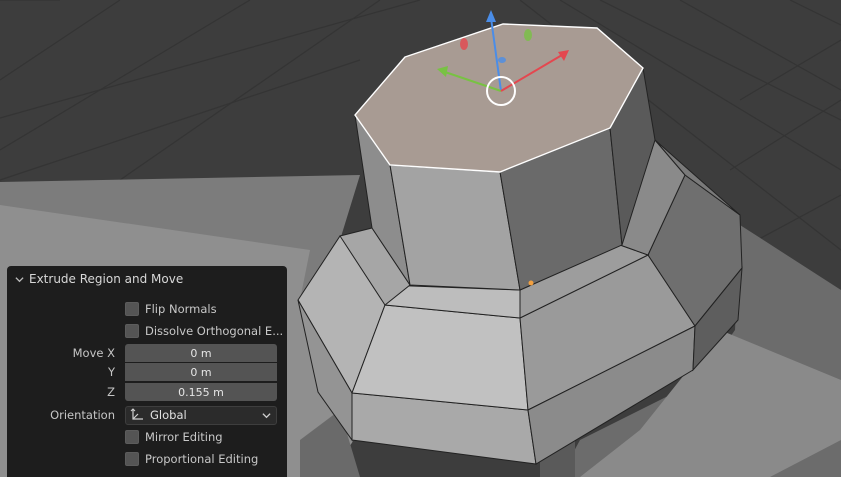 The height and width of the screenshot is (477, 841). I want to click on mirror-editing-label: Mirror Editing, so click(184, 437).